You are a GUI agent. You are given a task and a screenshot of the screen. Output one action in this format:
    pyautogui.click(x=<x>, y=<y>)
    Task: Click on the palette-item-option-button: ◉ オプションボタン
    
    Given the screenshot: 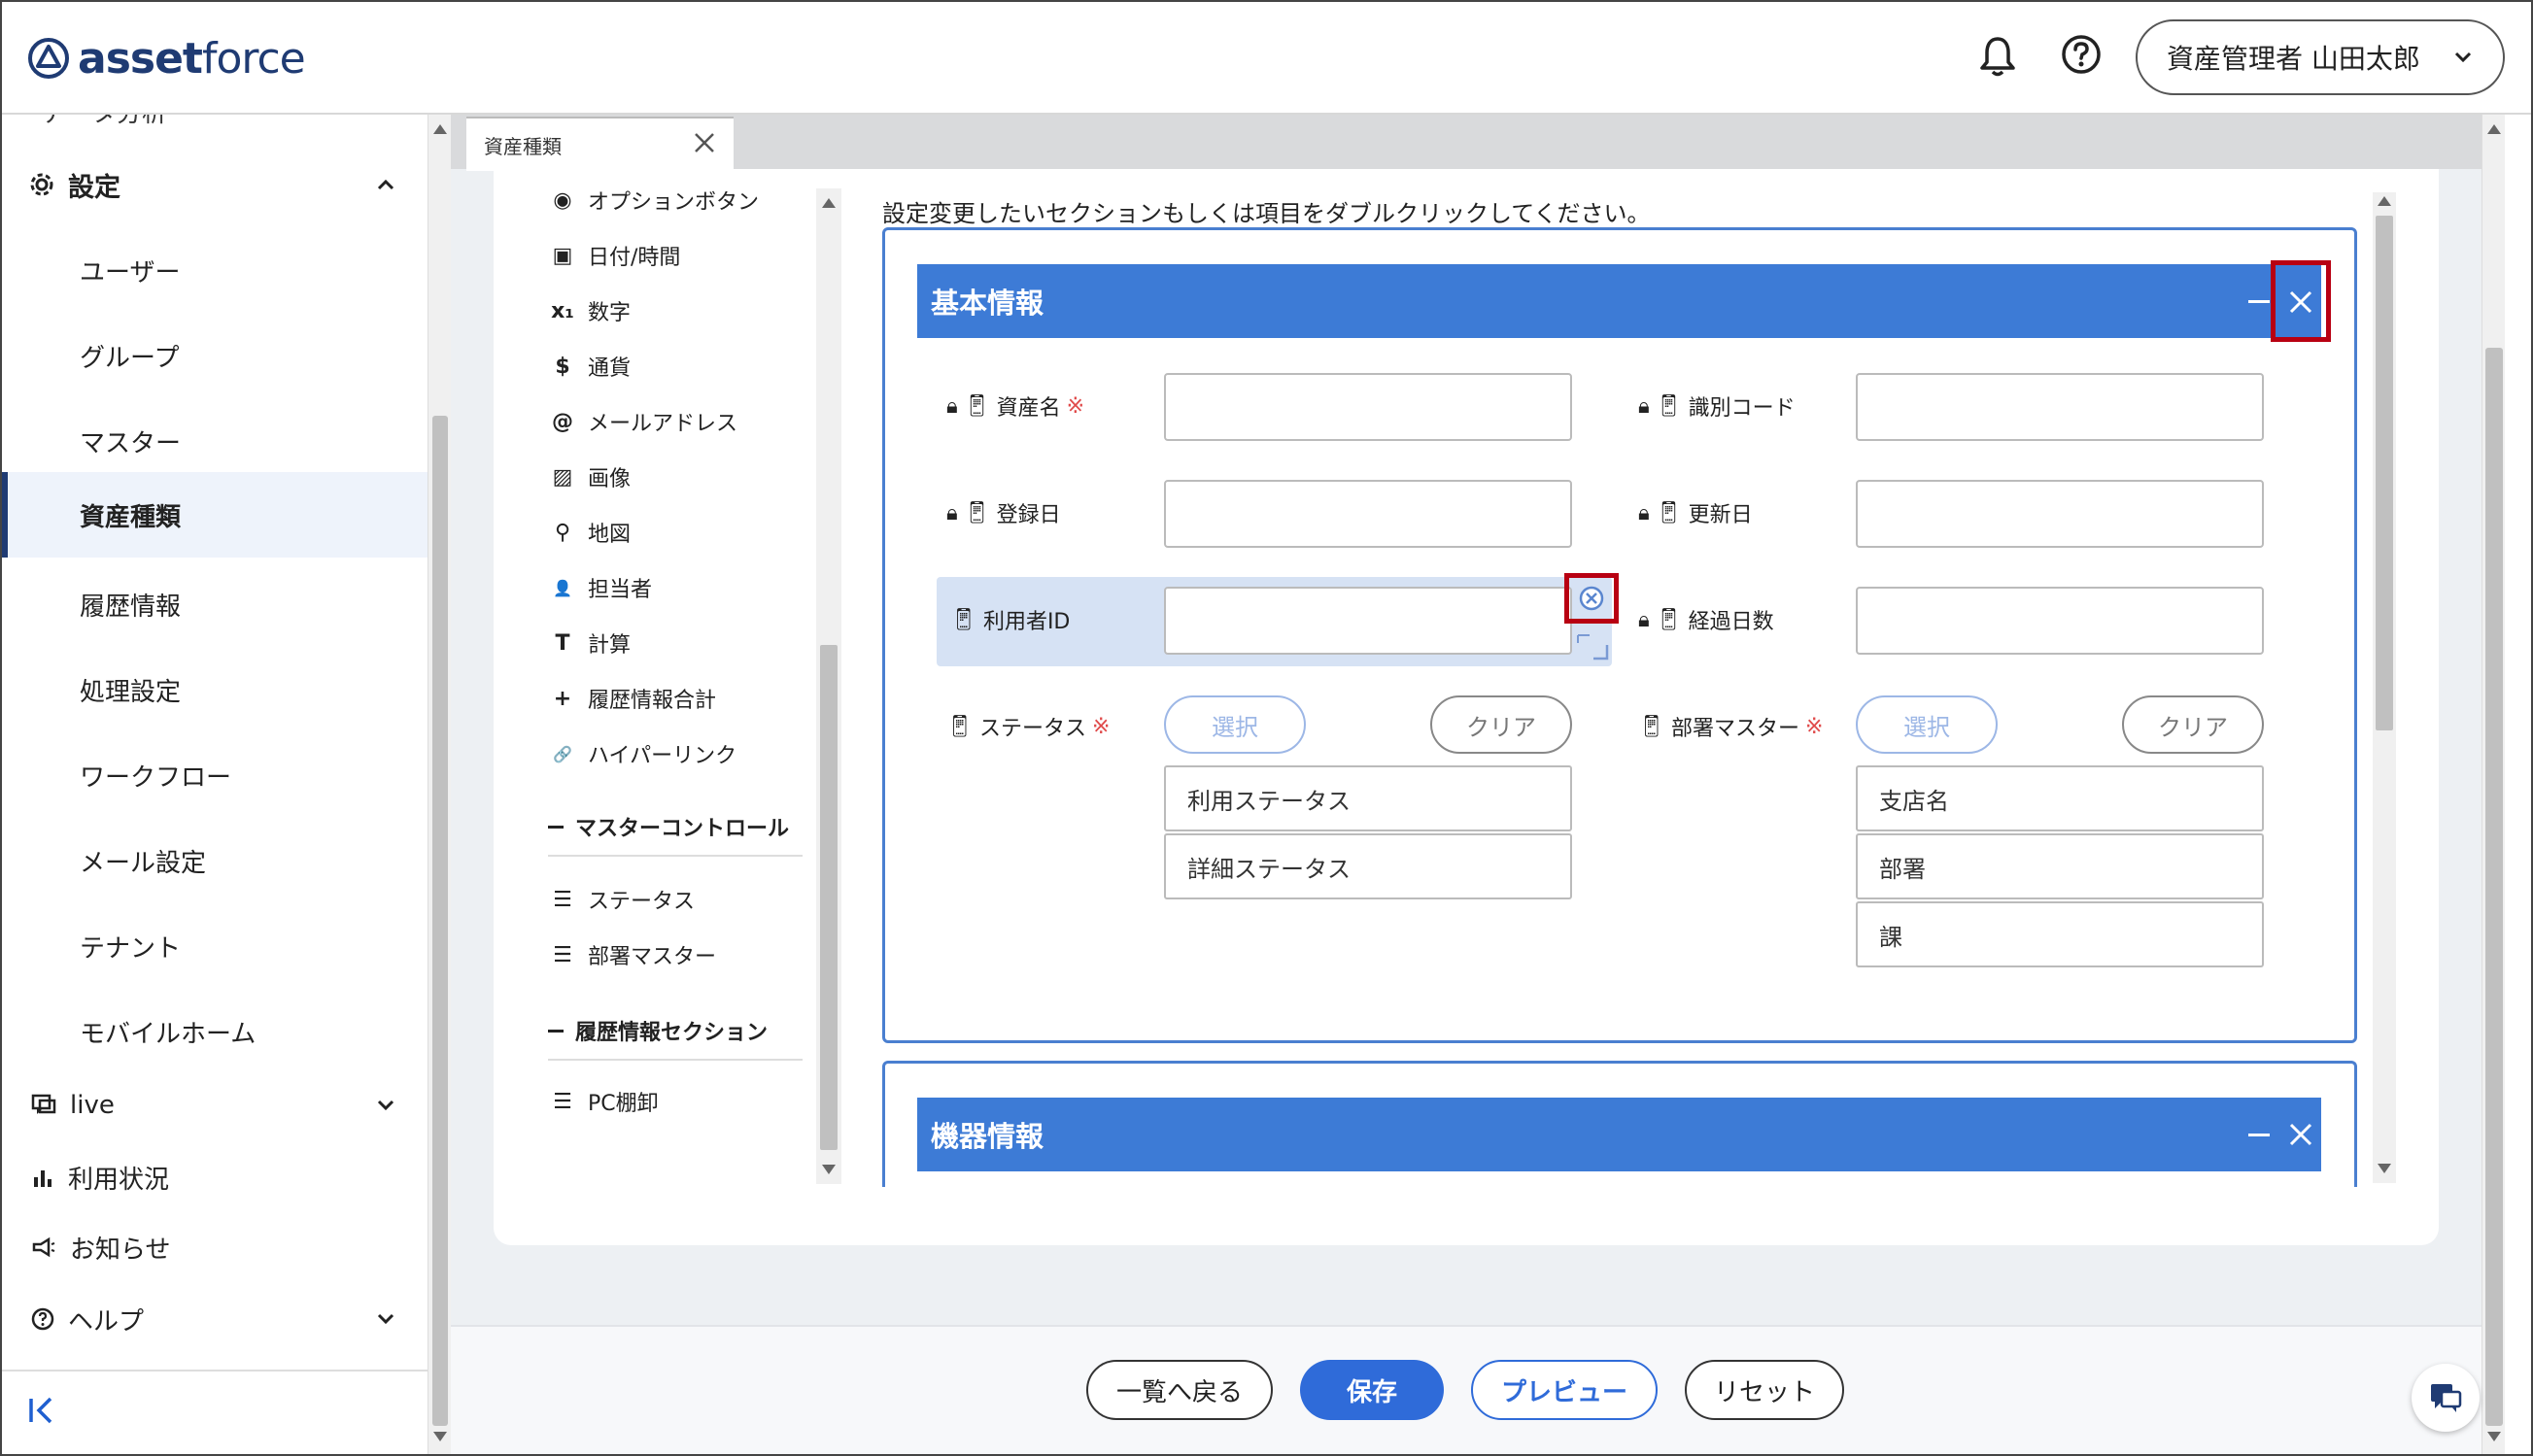 What is the action you would take?
    pyautogui.click(x=655, y=200)
    